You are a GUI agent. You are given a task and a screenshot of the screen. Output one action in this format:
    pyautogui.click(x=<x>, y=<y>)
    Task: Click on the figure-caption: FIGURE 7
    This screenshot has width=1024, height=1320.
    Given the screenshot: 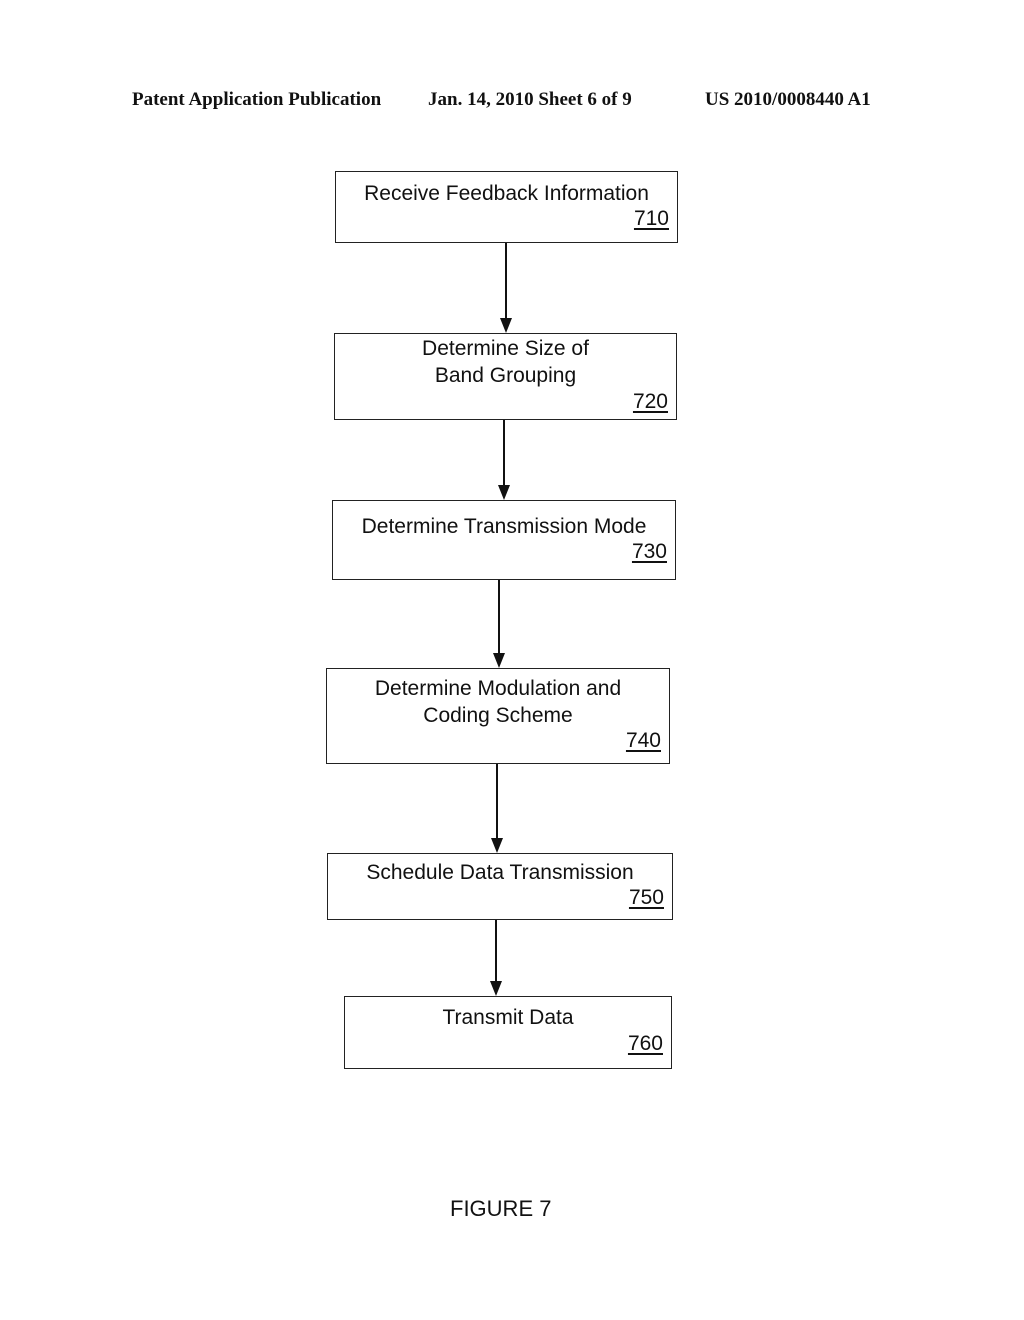 What is the action you would take?
    pyautogui.click(x=501, y=1208)
    